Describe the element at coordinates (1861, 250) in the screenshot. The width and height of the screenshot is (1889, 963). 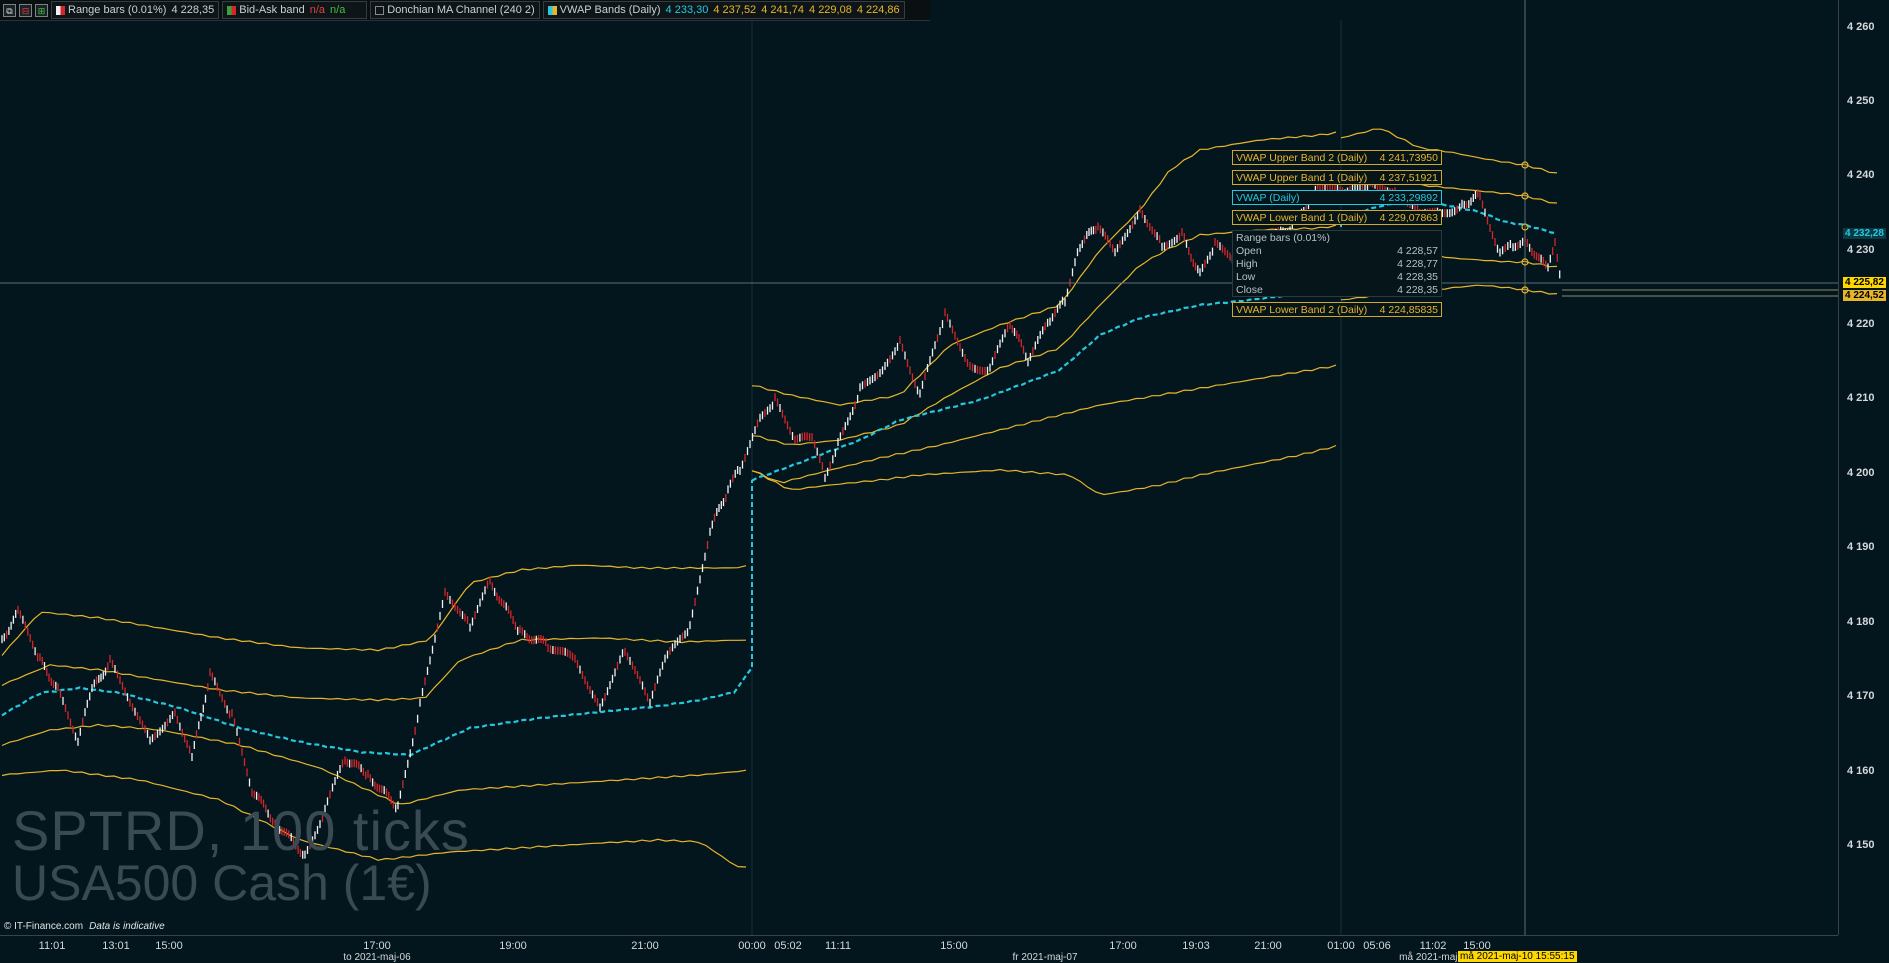
I see `y-tick: 4 230` at that location.